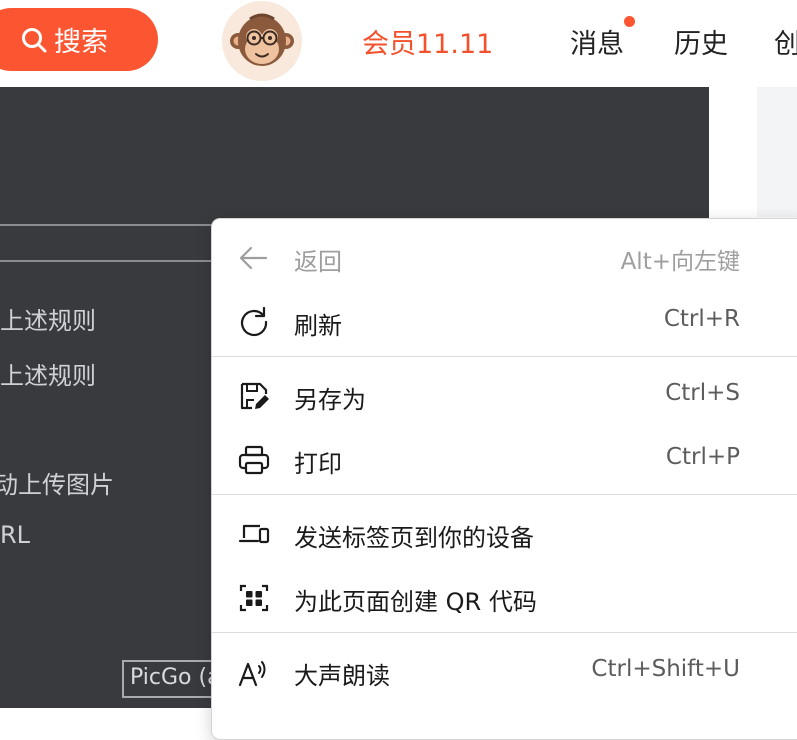  Describe the element at coordinates (629, 21) in the screenshot. I see `notification-dot` at that location.